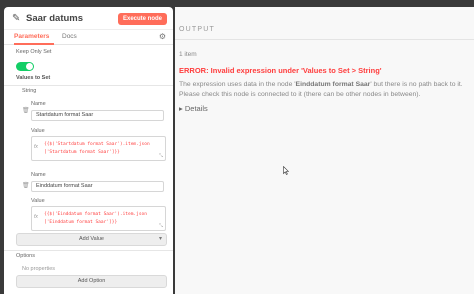 The image size is (474, 294). Describe the element at coordinates (160, 239) in the screenshot. I see `chevron-down-icon: ▾` at that location.